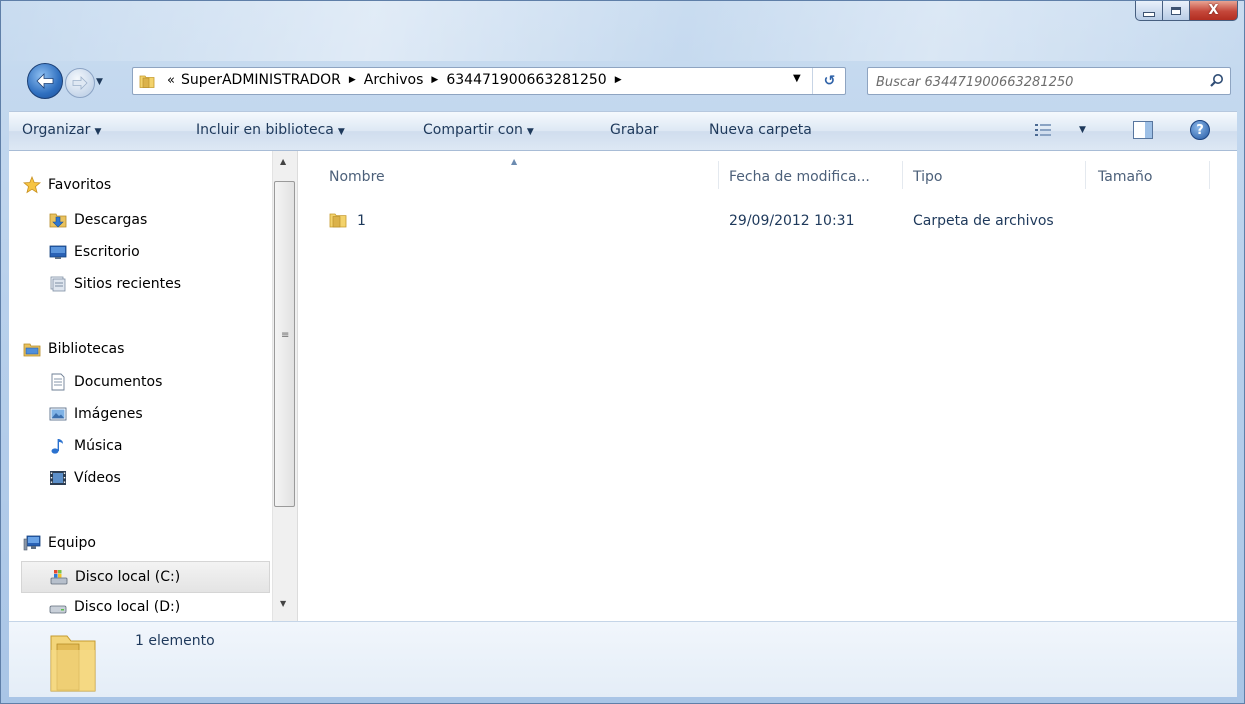 The image size is (1245, 704). I want to click on recent-pages-dropdown: ▼, so click(99, 82).